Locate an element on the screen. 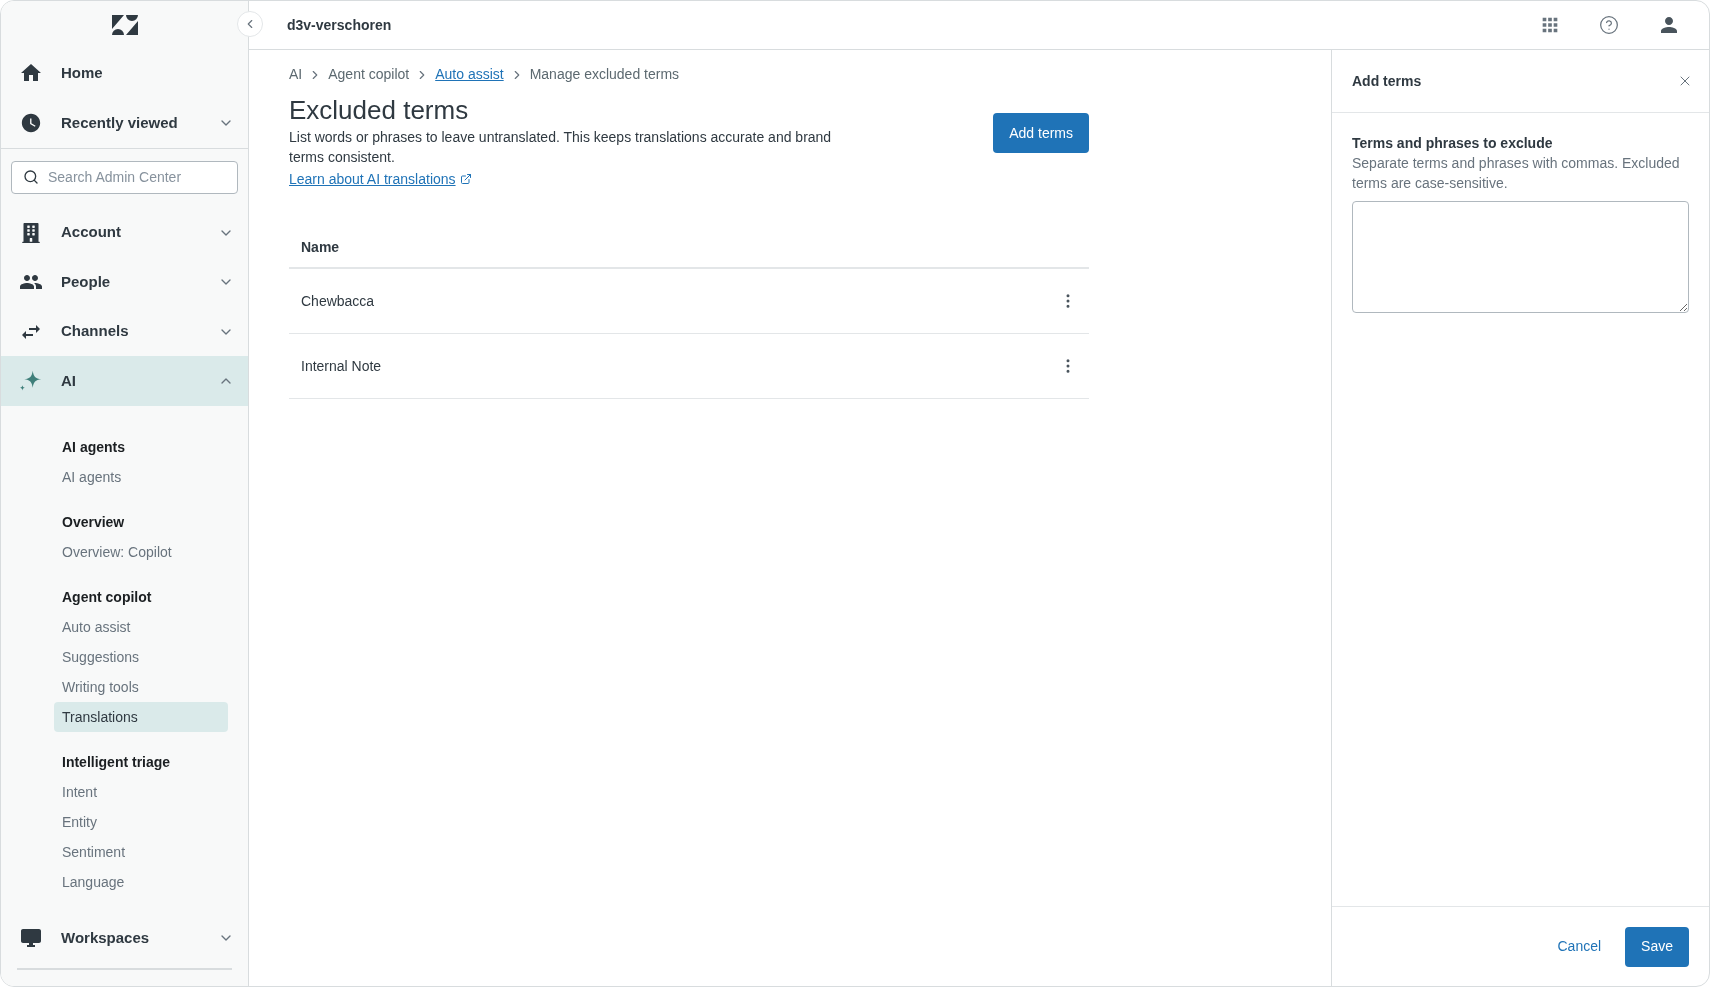 Image resolution: width=1710 pixels, height=987 pixels. breadcrumb-item: Agent copilot is located at coordinates (369, 74).